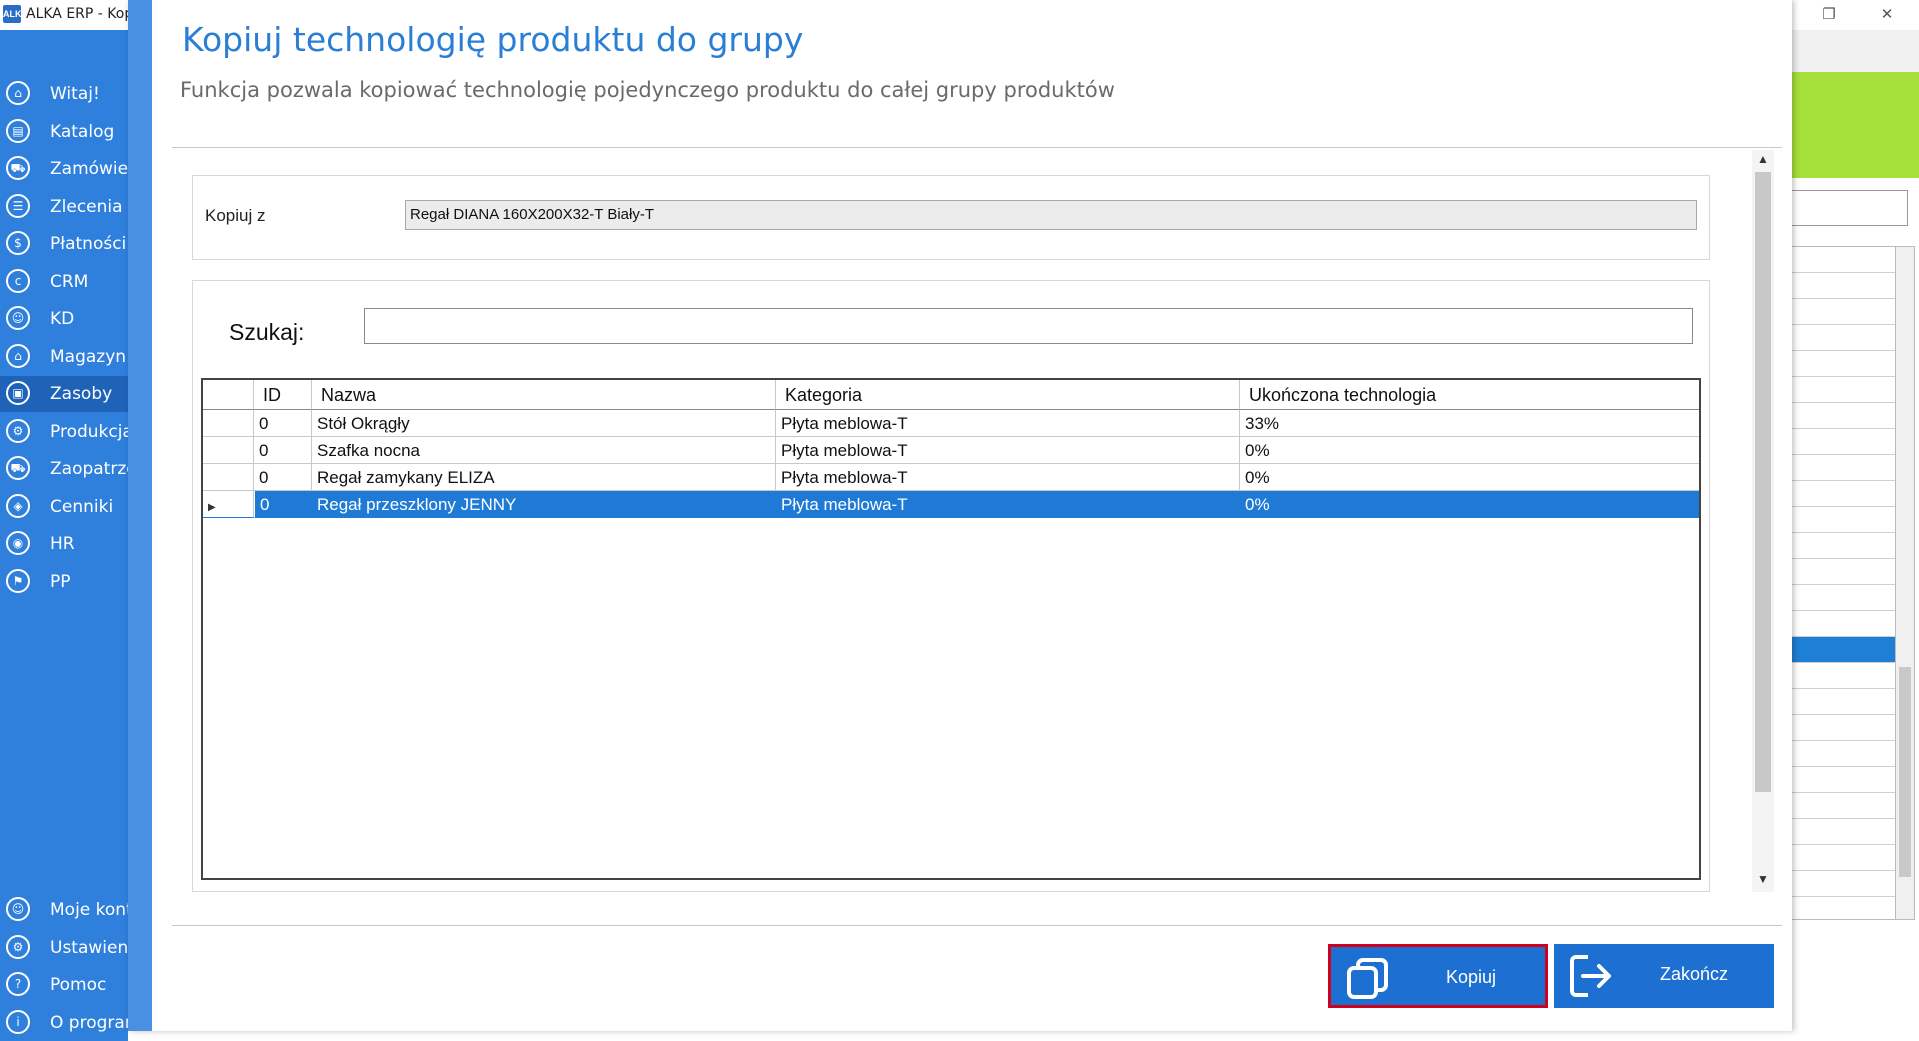  I want to click on sidebar-item-home: ⌂ Witaj!, so click(64, 94).